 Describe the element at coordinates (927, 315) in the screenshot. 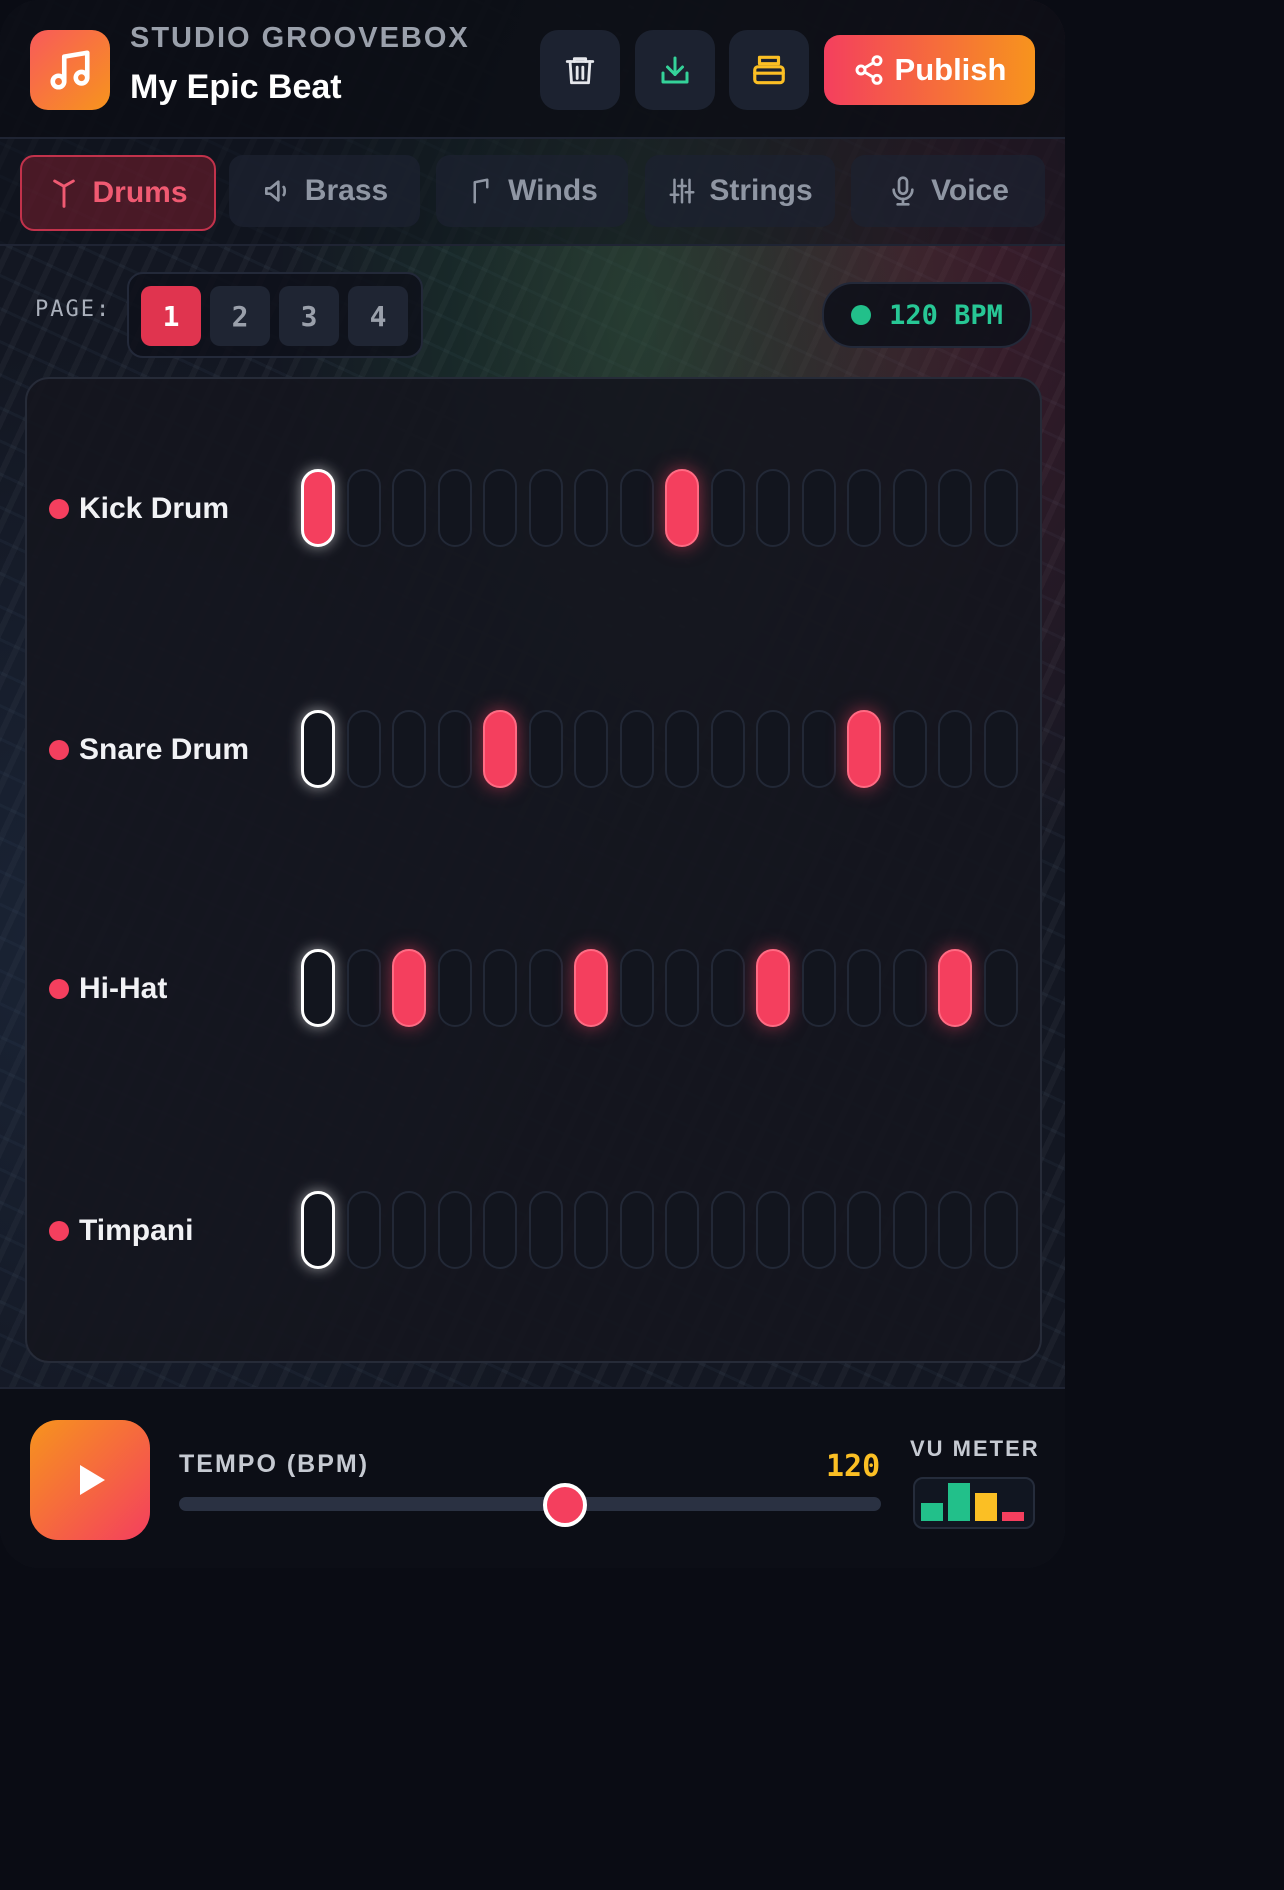

I see `bpm-indicator: 120 BPM` at that location.